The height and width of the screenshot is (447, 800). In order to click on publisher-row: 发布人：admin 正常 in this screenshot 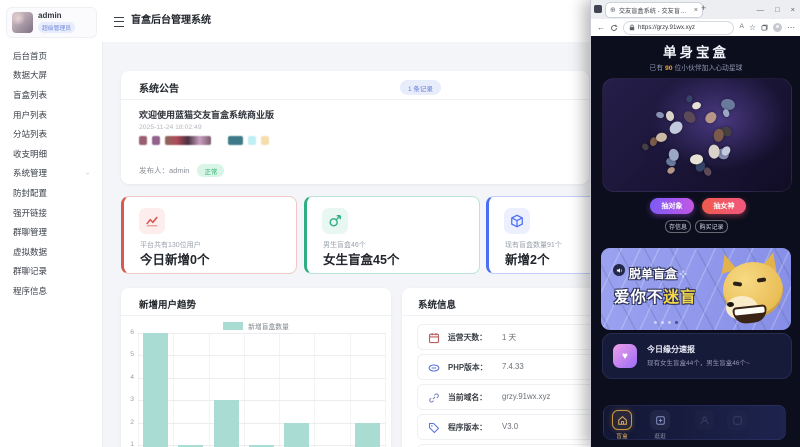, I will do `click(182, 170)`.